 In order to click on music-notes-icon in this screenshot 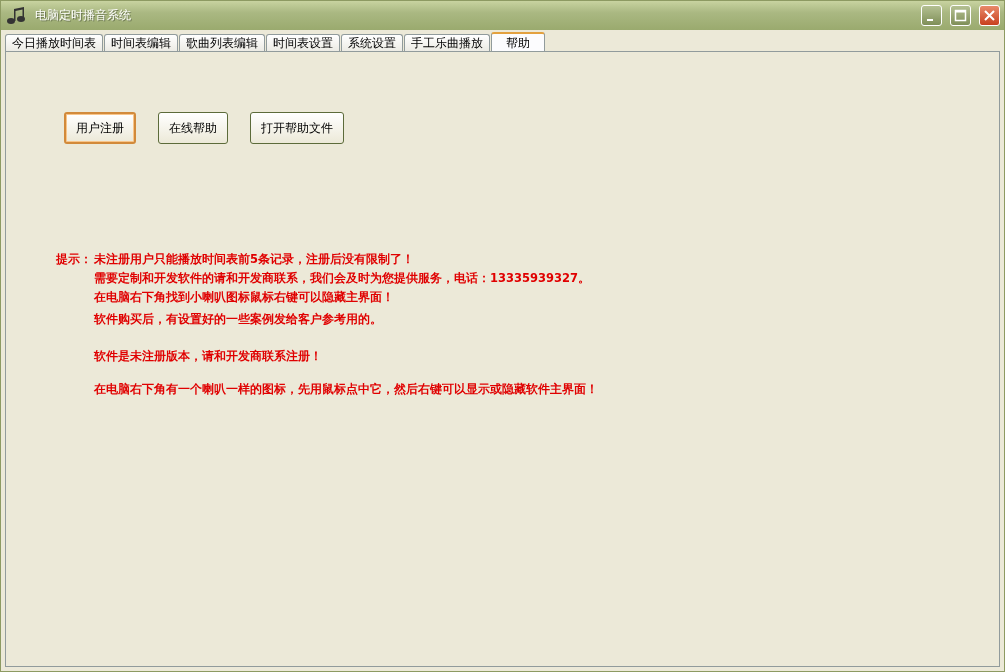, I will do `click(16, 15)`.